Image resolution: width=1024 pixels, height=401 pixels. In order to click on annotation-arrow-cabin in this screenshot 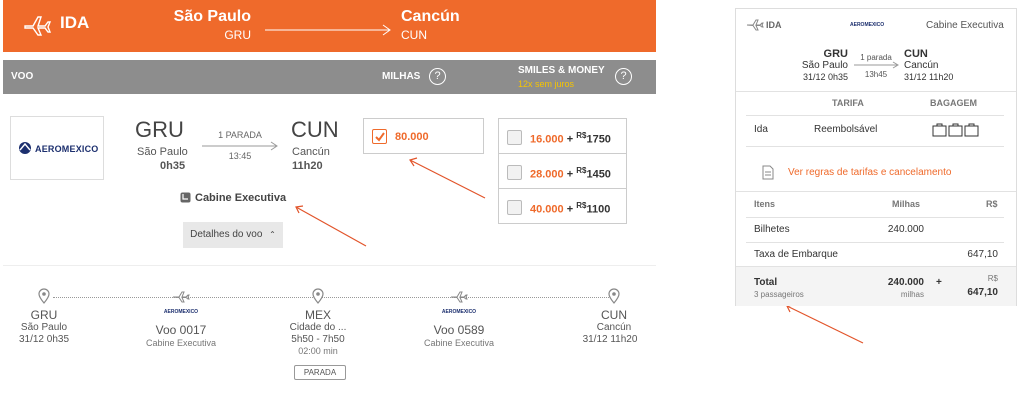, I will do `click(331, 226)`.